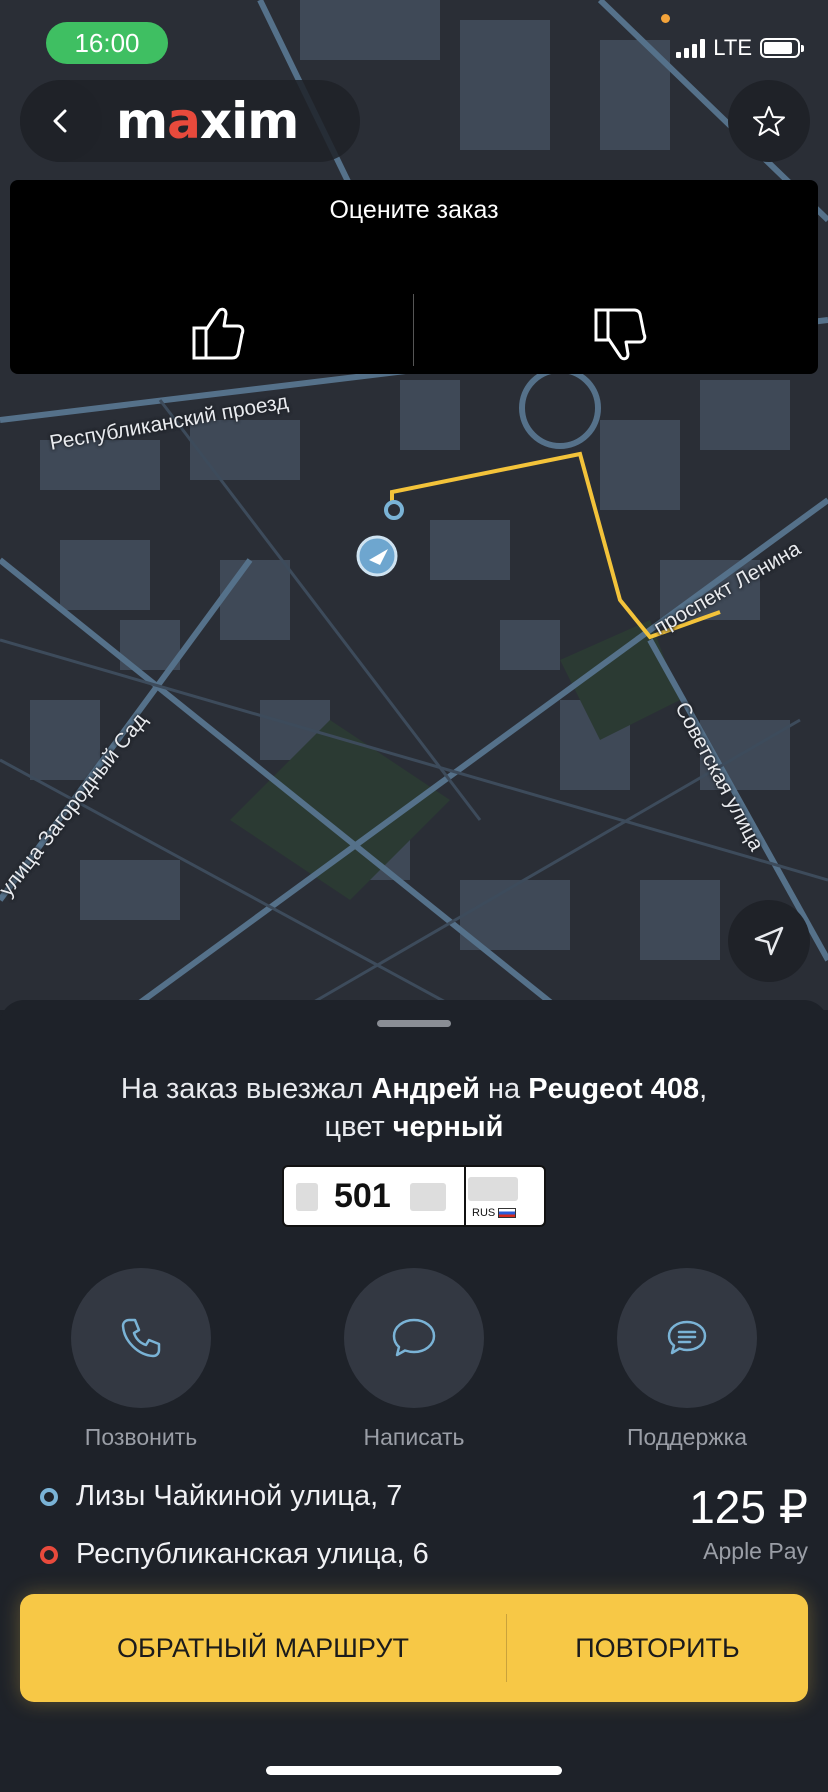 This screenshot has width=828, height=1792. What do you see at coordinates (252, 1554) in the screenshot?
I see `destination-address: Республиканская улица, 6` at bounding box center [252, 1554].